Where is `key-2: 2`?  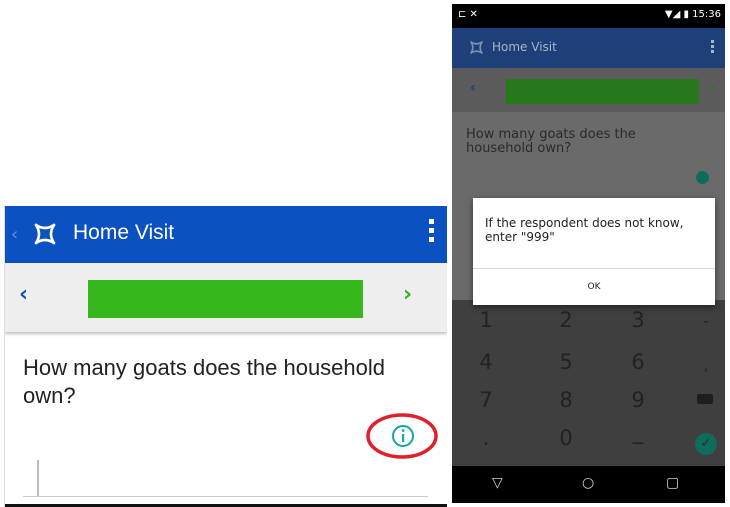 key-2: 2 is located at coordinates (566, 320).